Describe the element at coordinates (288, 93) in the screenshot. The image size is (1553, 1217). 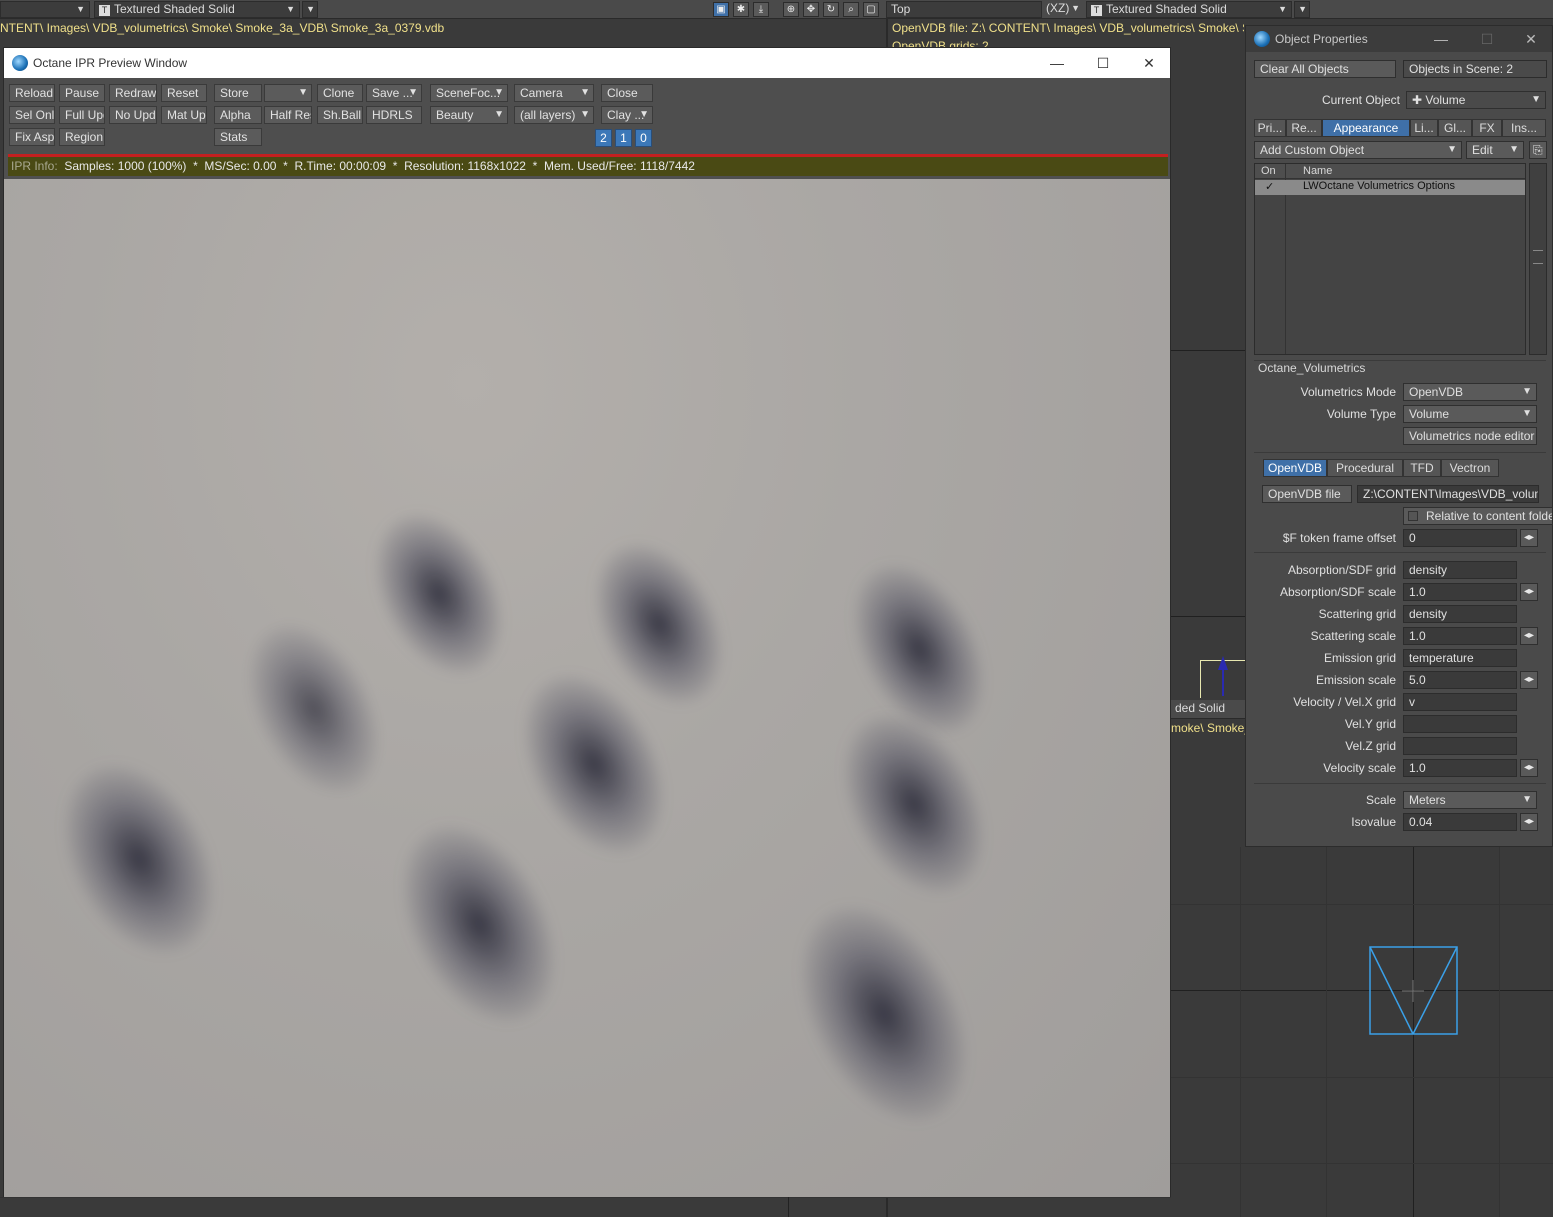
I see `store-slot-dropdown: ▼` at that location.